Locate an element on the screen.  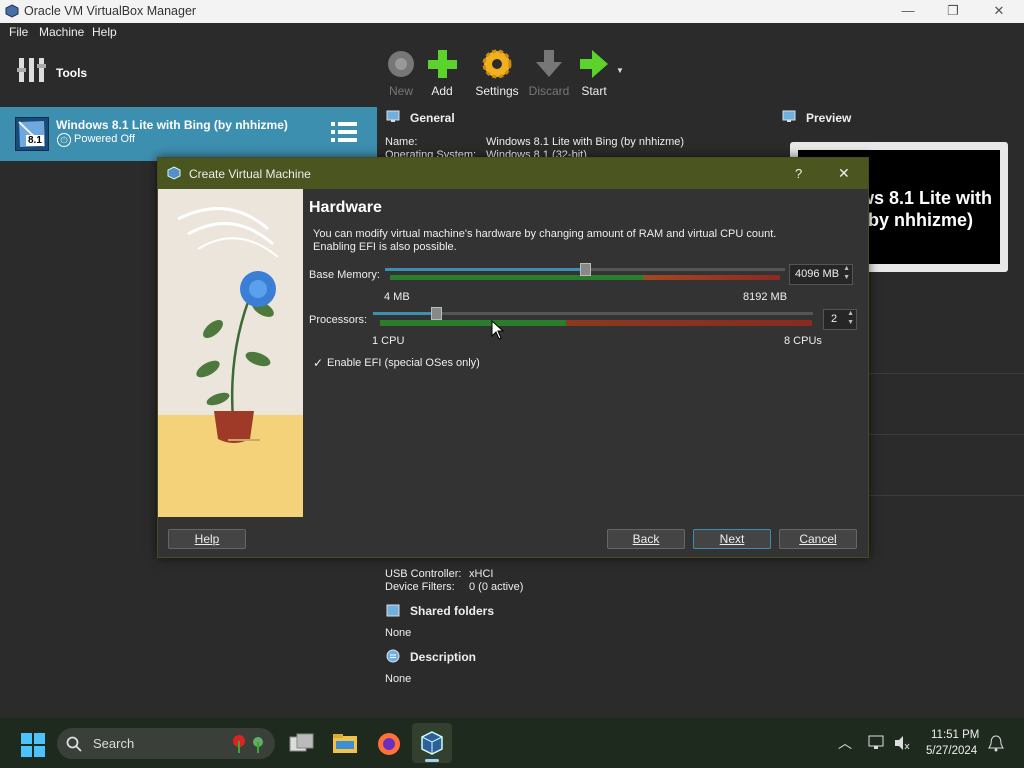
description-title: Description is located at coordinates (443, 657).